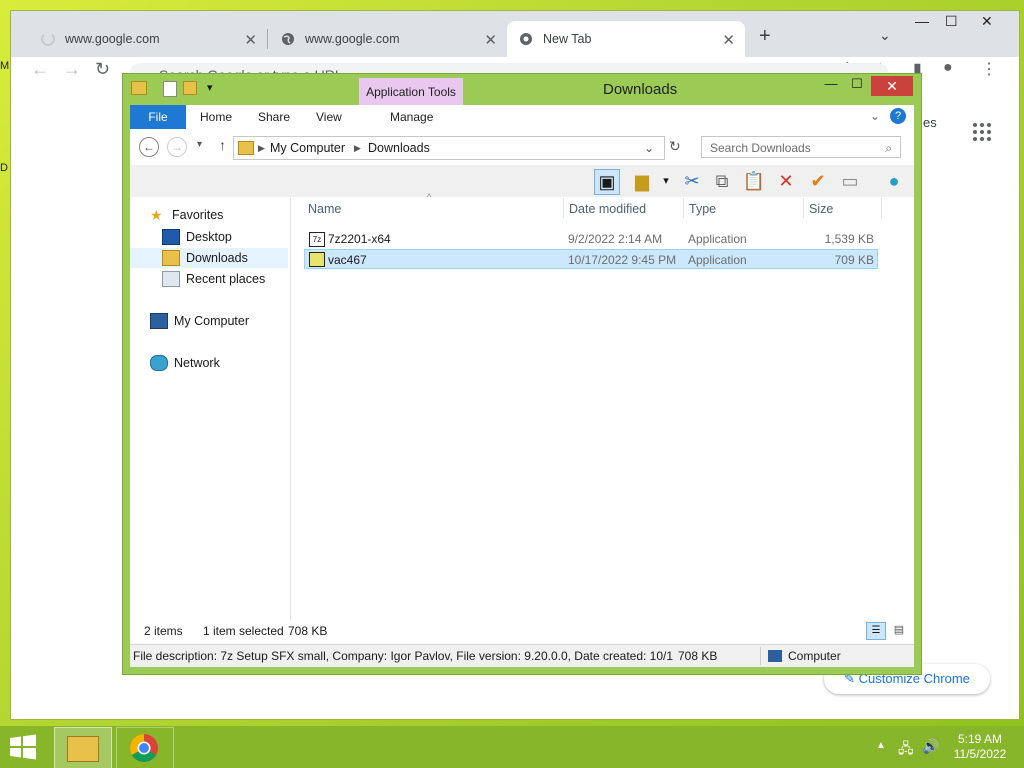 This screenshot has height=768, width=1024. I want to click on search-input: Search Downloads ⌕, so click(801, 147).